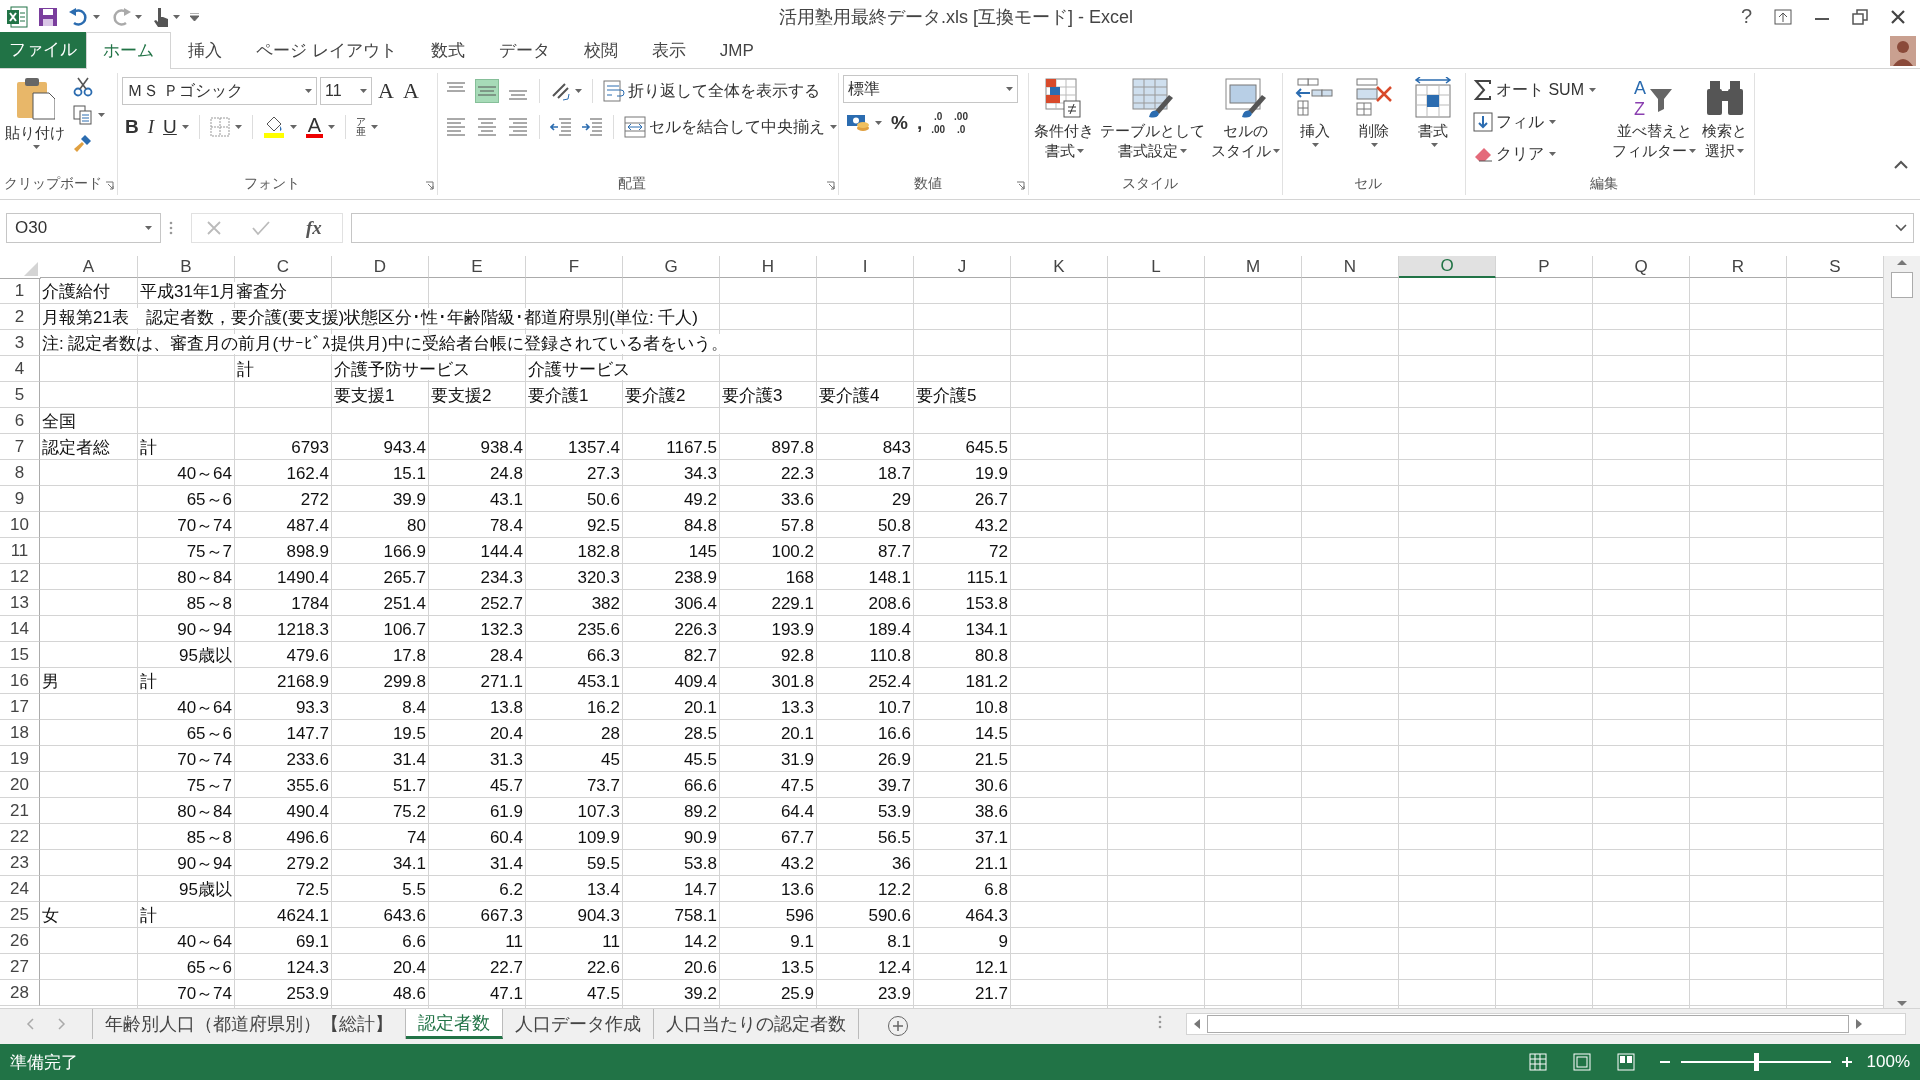 The image size is (1920, 1080). I want to click on column-header: A, so click(89, 267).